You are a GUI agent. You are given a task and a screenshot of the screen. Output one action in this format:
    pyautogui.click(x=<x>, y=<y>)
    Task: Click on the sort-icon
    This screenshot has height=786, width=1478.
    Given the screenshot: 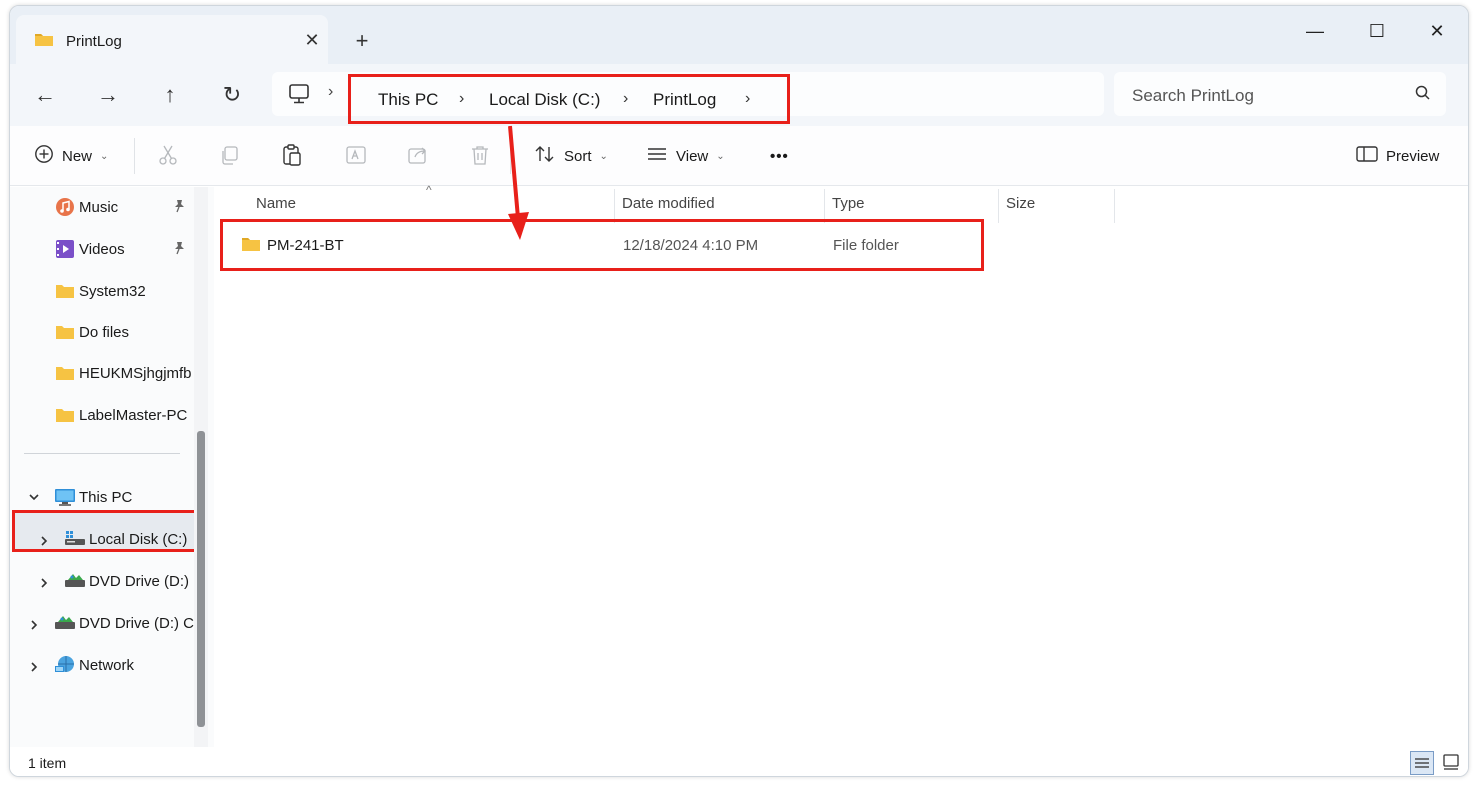 What is the action you would take?
    pyautogui.click(x=545, y=156)
    